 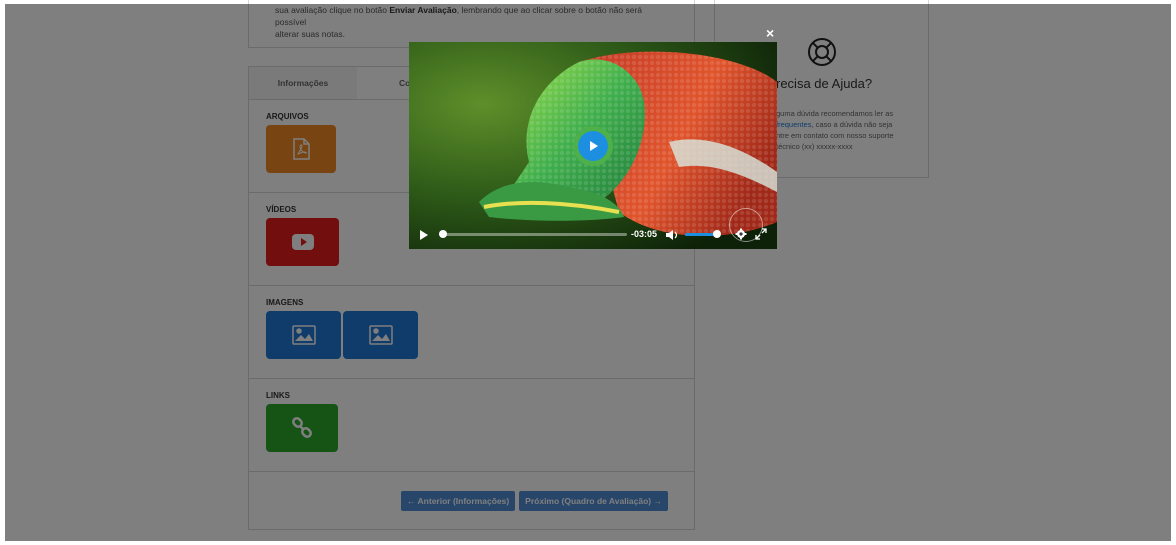 I want to click on close-icon: ×, so click(x=770, y=33).